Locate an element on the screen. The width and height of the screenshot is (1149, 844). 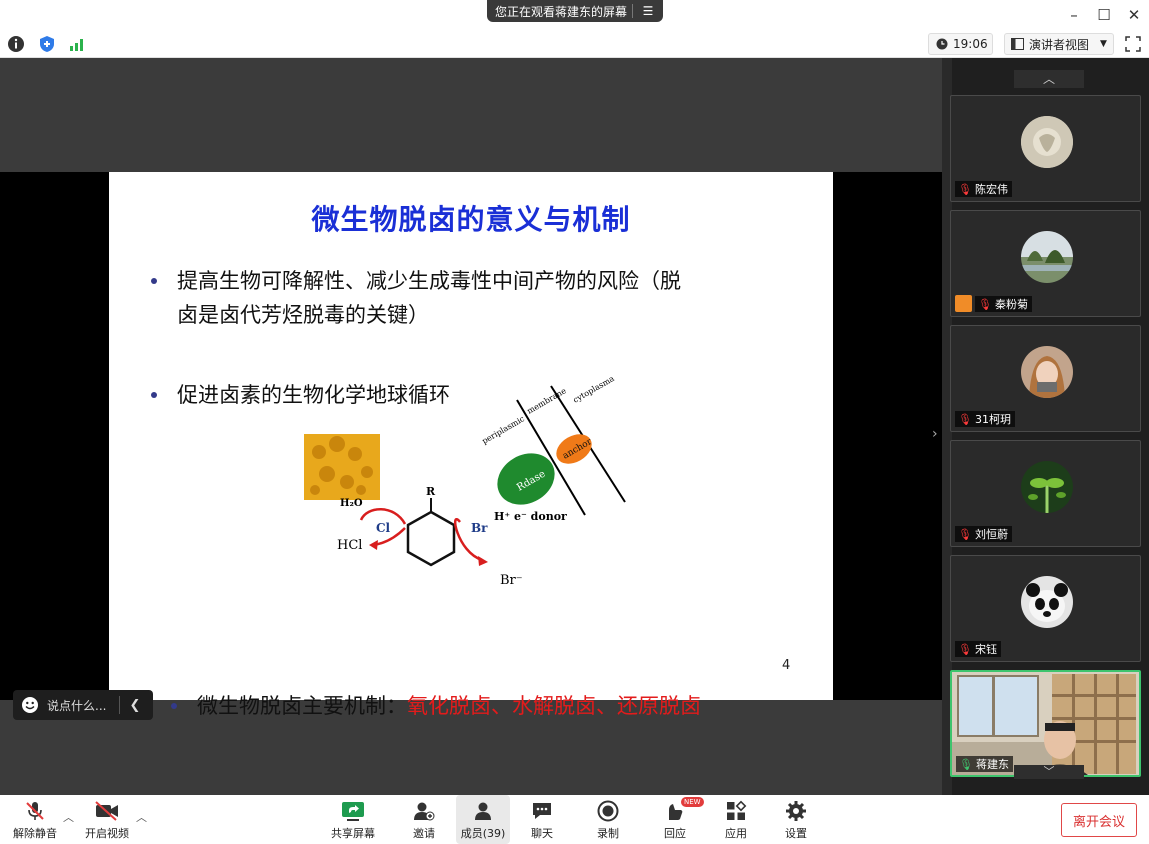
unmute-label: 解除静音 is located at coordinates (35, 833).